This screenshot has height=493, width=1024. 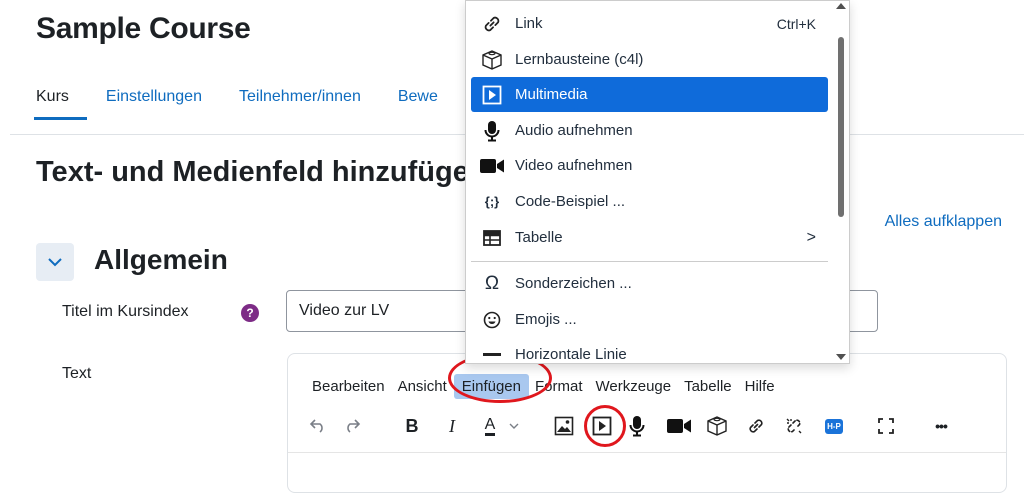 What do you see at coordinates (811, 237) in the screenshot?
I see `chevron-right-icon: >` at bounding box center [811, 237].